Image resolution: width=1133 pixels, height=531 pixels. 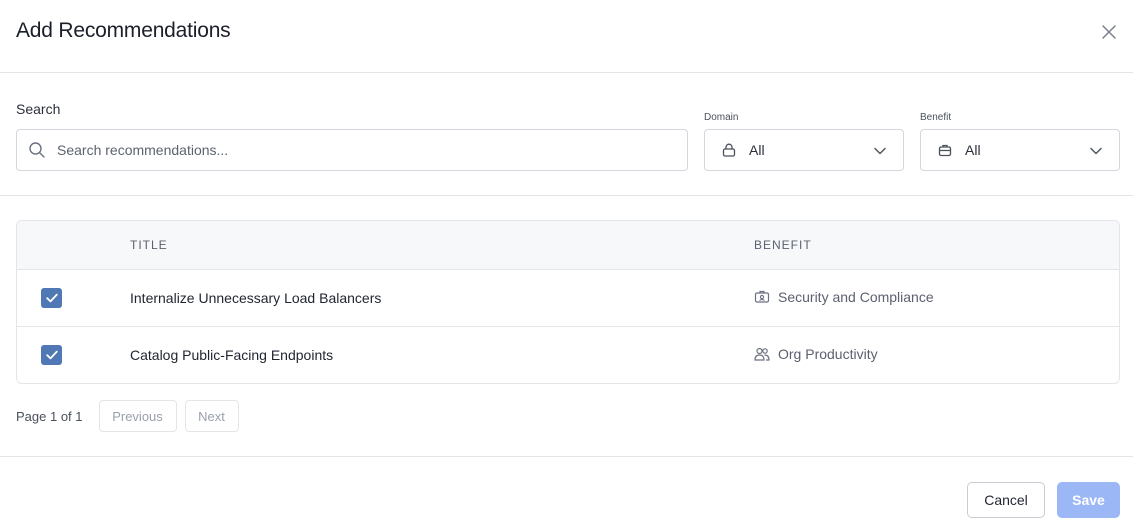 I want to click on dialog-title: Add Recommendations, so click(x=123, y=30).